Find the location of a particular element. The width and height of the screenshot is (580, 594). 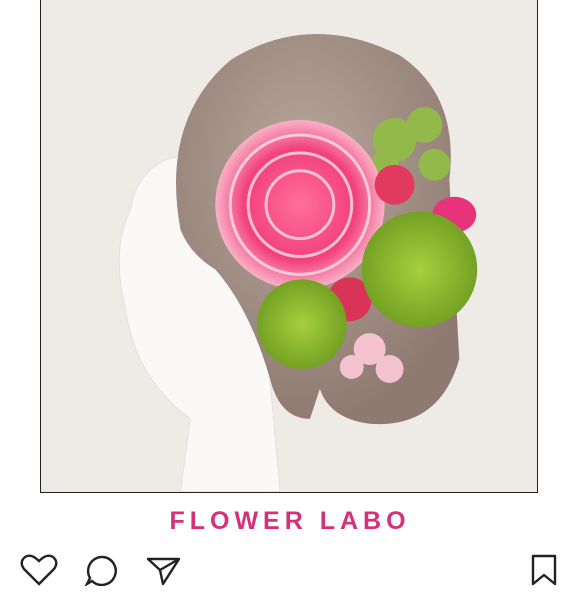

like-button is located at coordinates (40, 574).